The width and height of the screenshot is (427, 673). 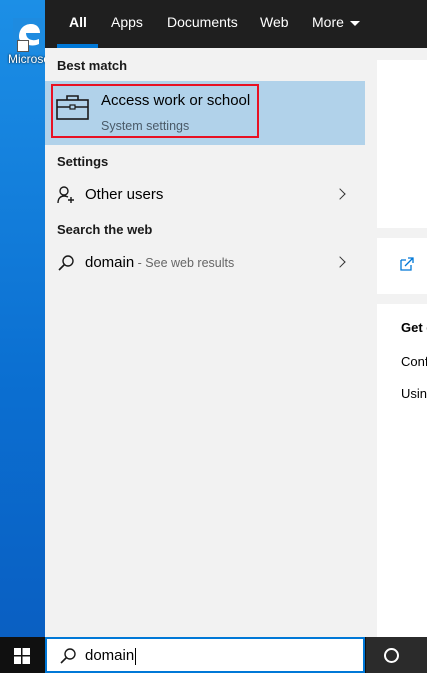 I want to click on start-button, so click(x=22, y=655).